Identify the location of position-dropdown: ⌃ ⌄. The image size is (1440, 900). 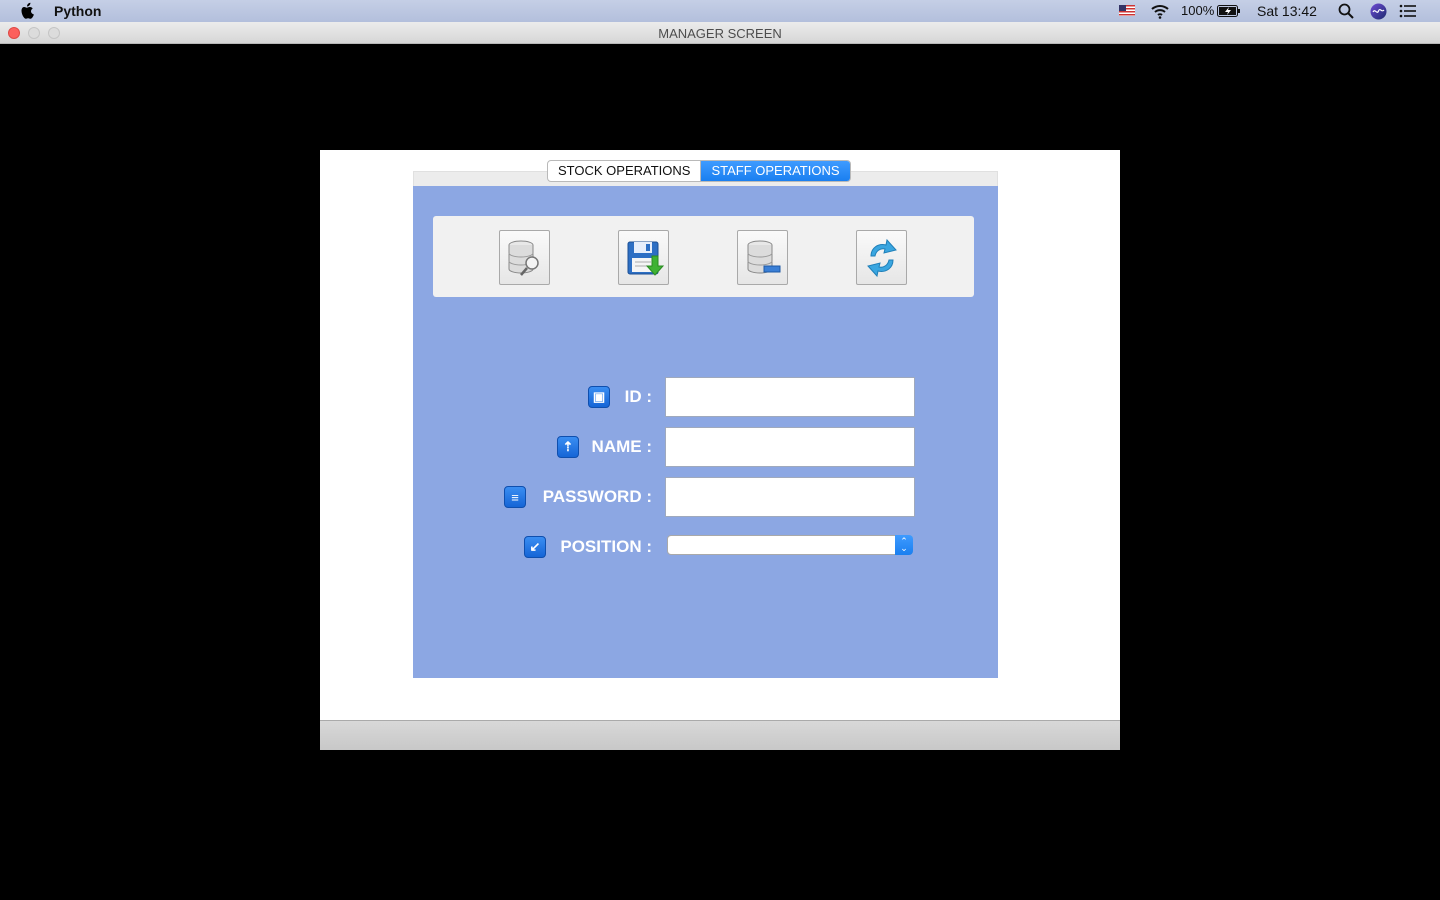
(790, 545).